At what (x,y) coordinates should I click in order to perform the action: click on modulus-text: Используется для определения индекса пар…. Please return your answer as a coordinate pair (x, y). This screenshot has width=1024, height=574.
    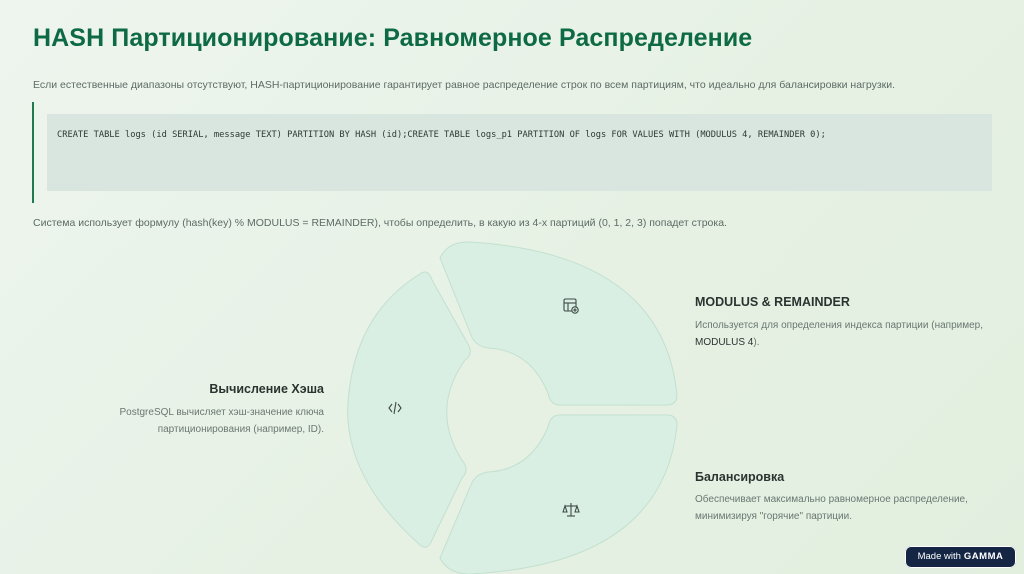
    Looking at the image, I should click on (845, 334).